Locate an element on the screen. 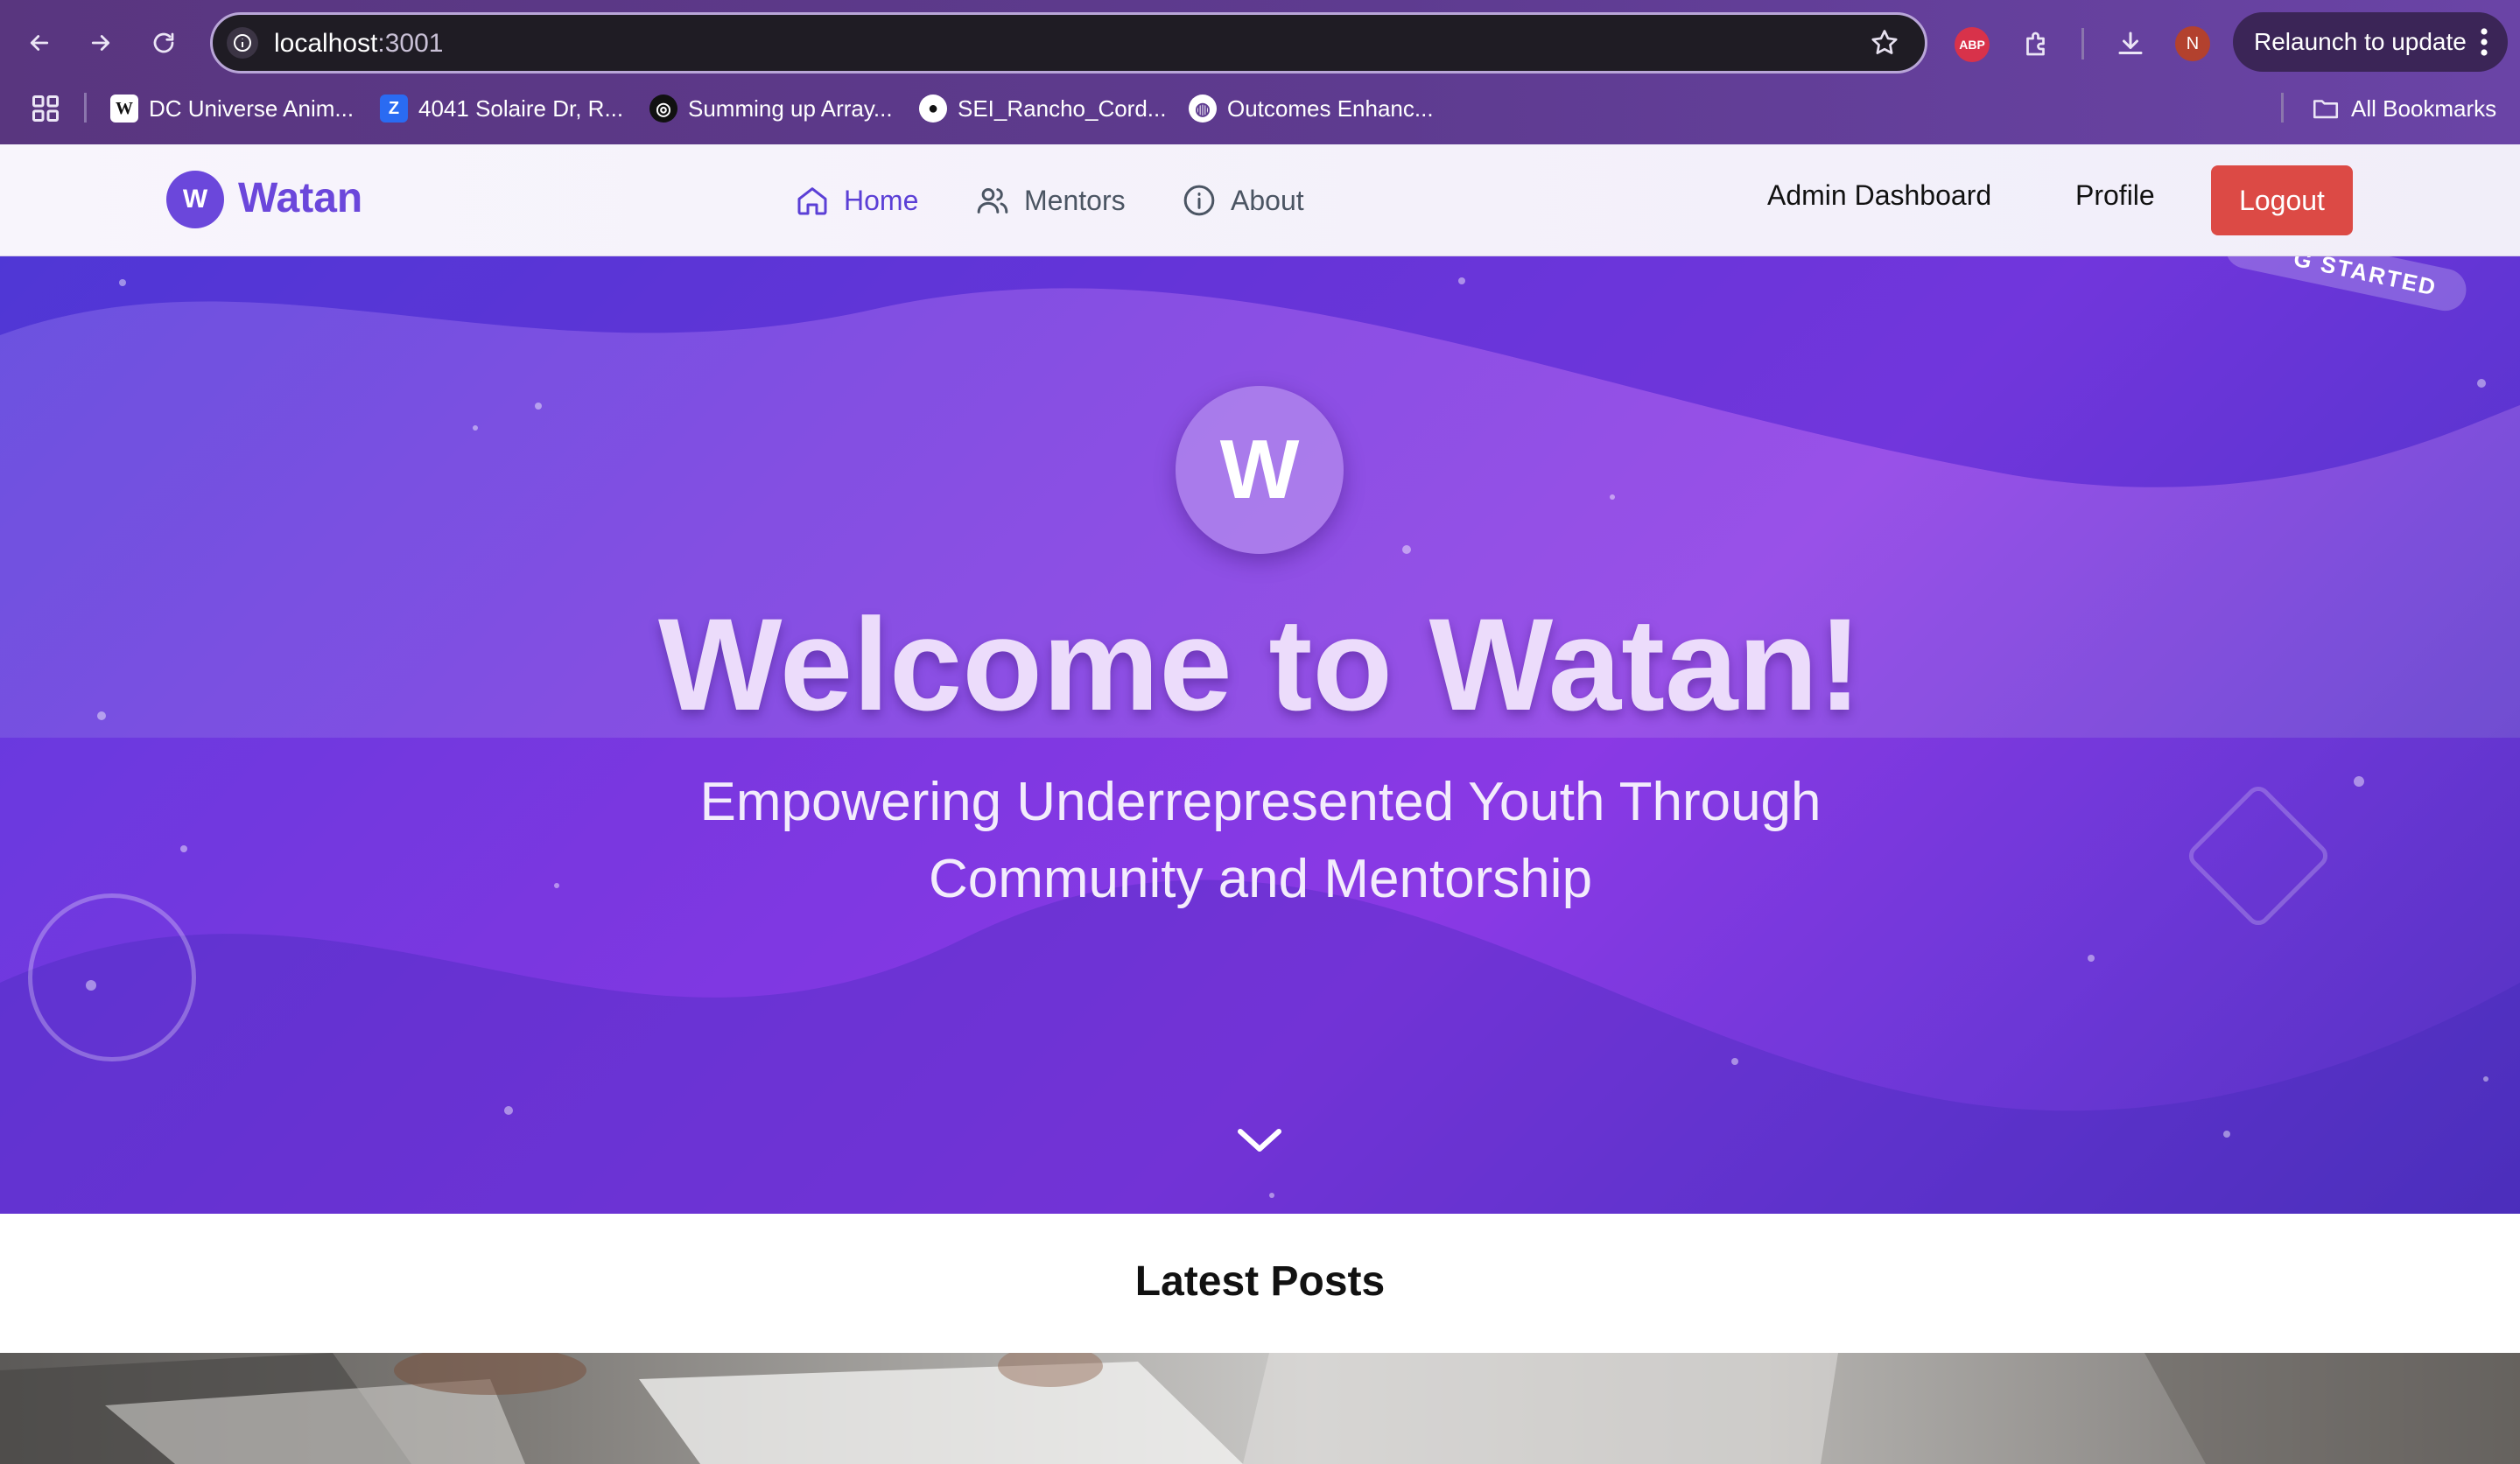 Image resolution: width=2520 pixels, height=1464 pixels. extensions-puzzle-icon is located at coordinates (2037, 44).